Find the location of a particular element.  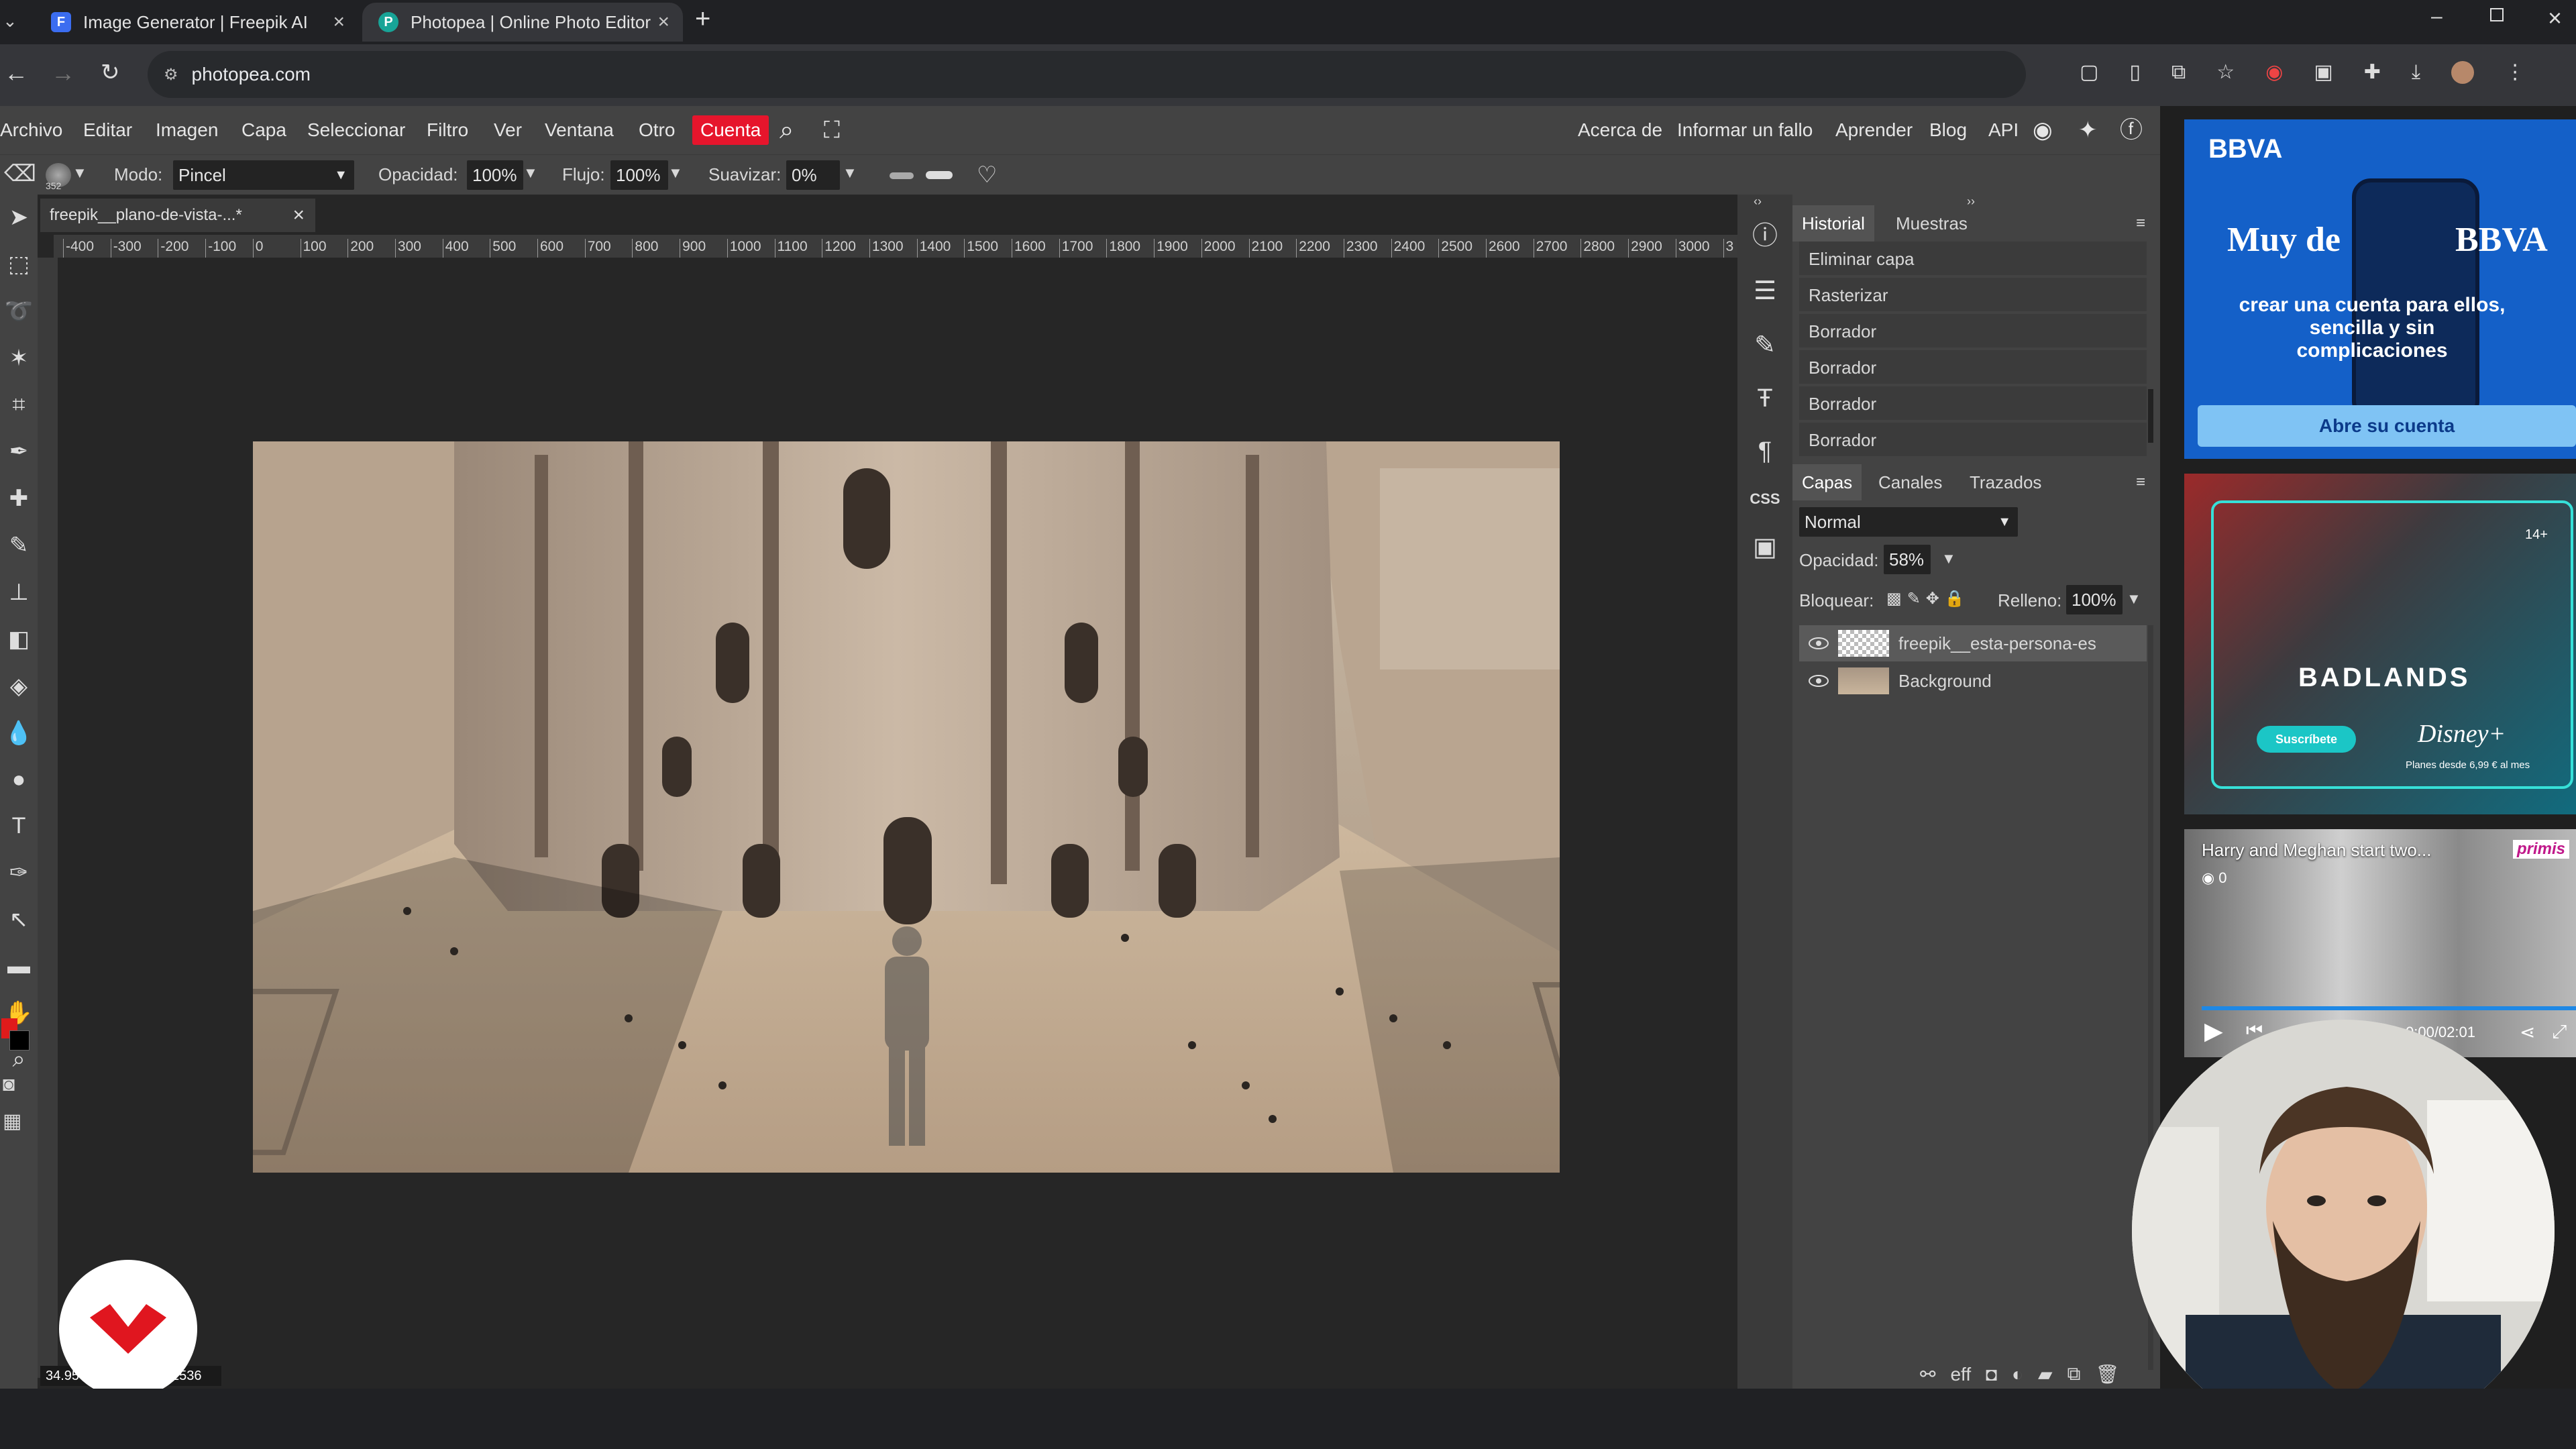

close-window-icon: × is located at coordinates (2555, 18).